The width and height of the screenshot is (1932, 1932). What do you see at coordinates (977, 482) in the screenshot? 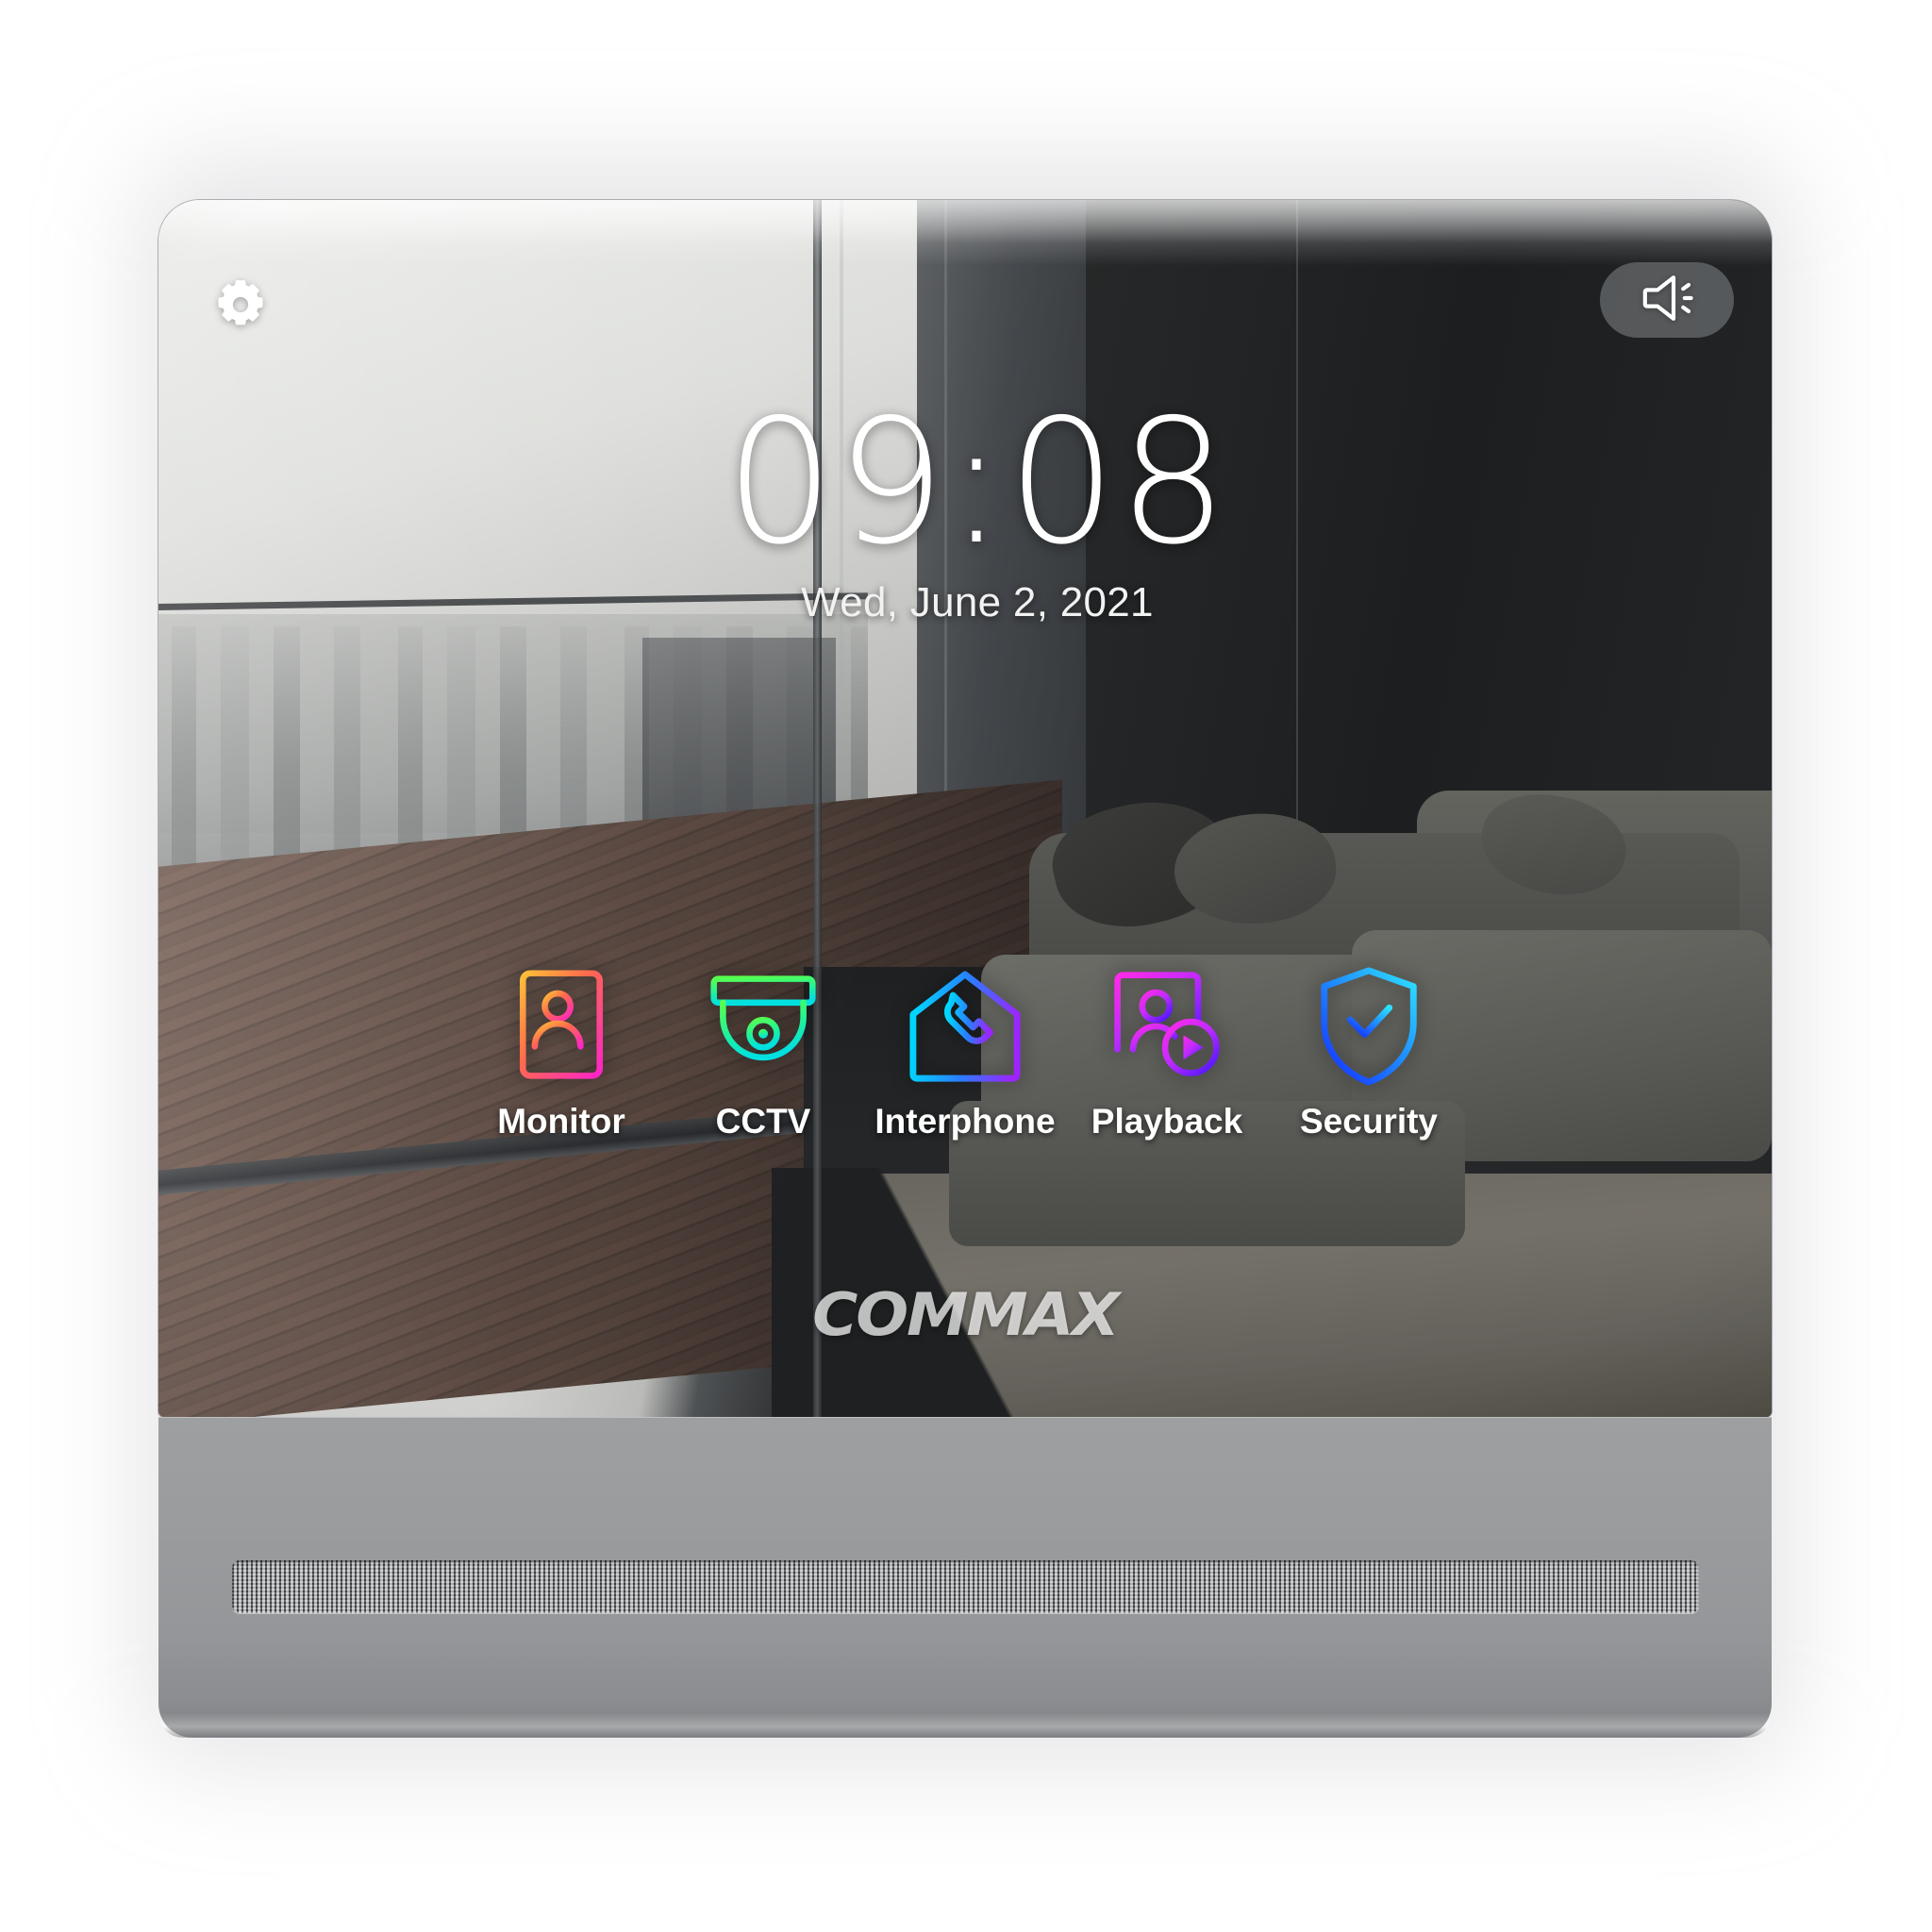
I see `clock-time: 09:08` at bounding box center [977, 482].